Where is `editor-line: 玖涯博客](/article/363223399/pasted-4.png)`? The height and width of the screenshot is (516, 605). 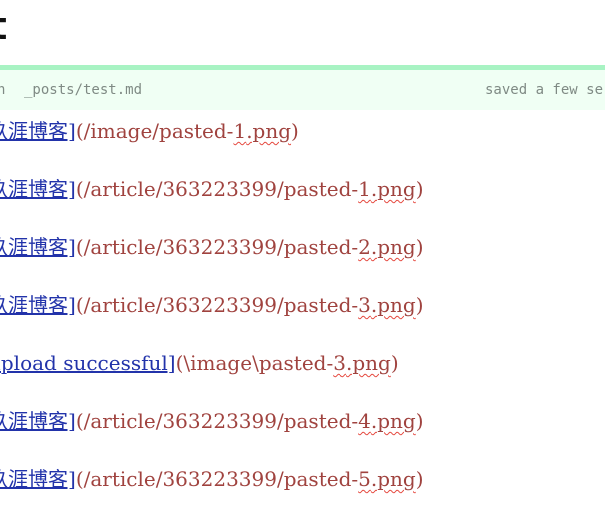 editor-line: 玖涯博客](/article/363223399/pasted-4.png) is located at coordinates (212, 421).